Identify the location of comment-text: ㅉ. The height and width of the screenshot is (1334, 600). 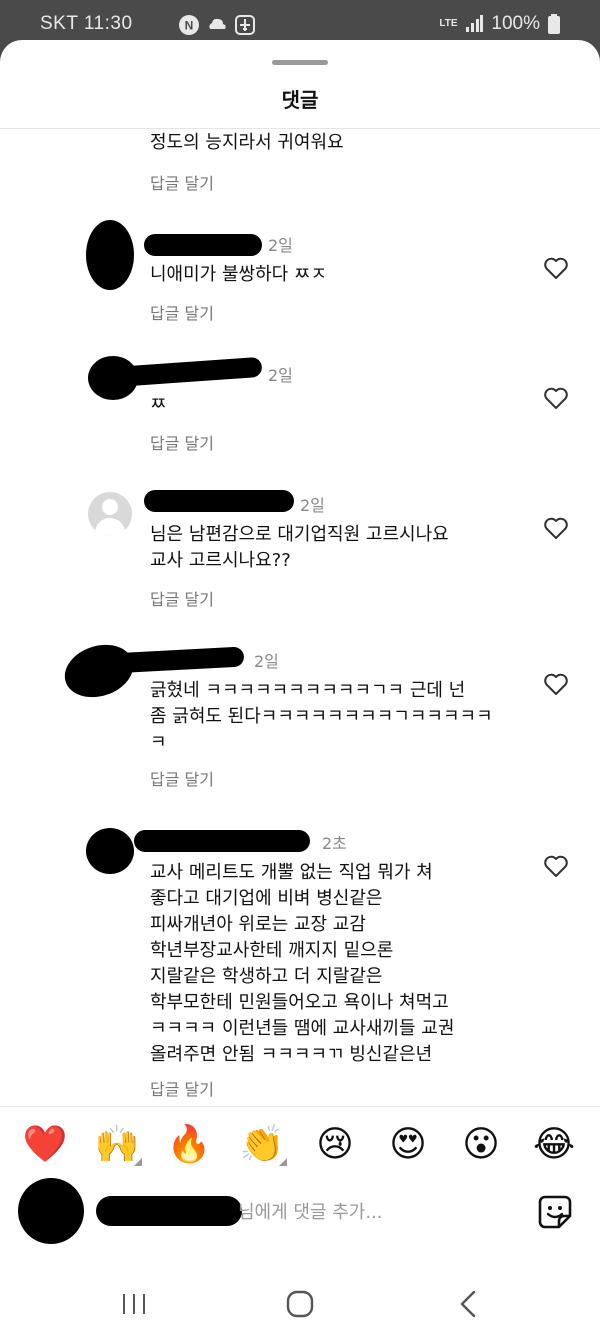
(158, 404).